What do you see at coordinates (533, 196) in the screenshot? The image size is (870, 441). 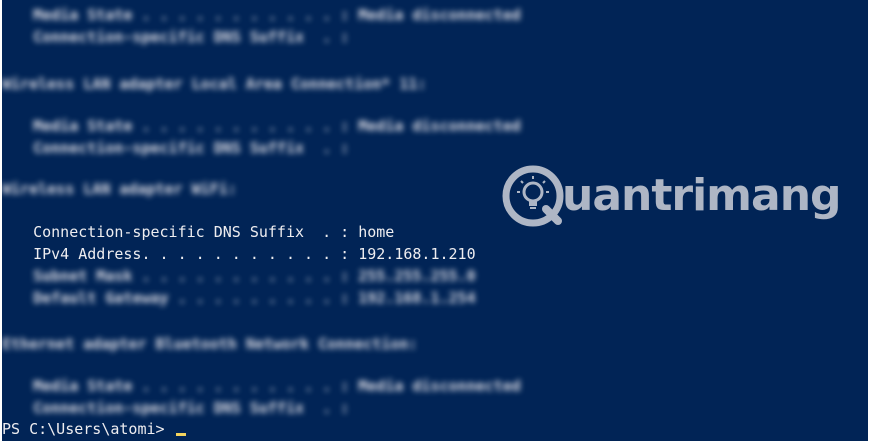 I see `lightbulb-q-icon` at bounding box center [533, 196].